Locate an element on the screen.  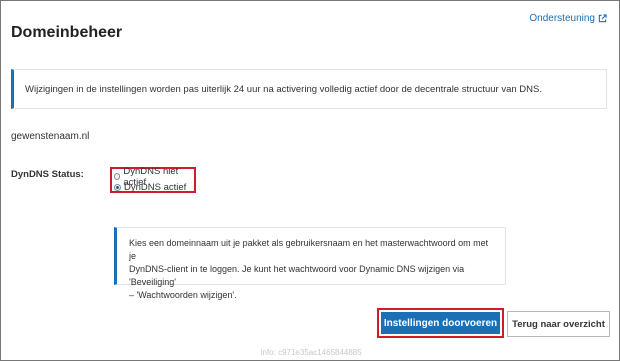
support-link: Ondersteuning is located at coordinates (568, 18).